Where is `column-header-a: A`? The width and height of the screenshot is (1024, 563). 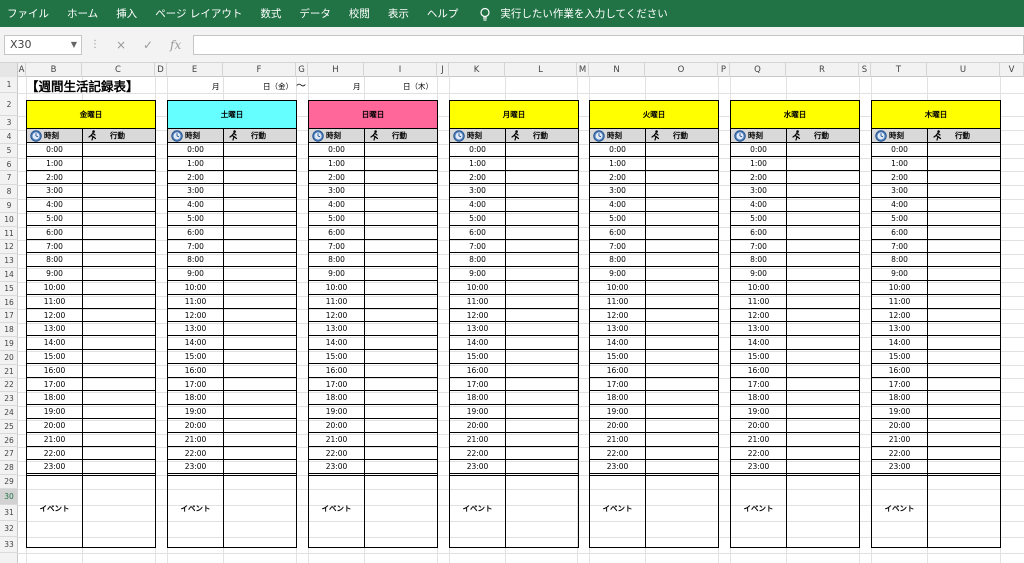
column-header-a: A is located at coordinates (22, 70).